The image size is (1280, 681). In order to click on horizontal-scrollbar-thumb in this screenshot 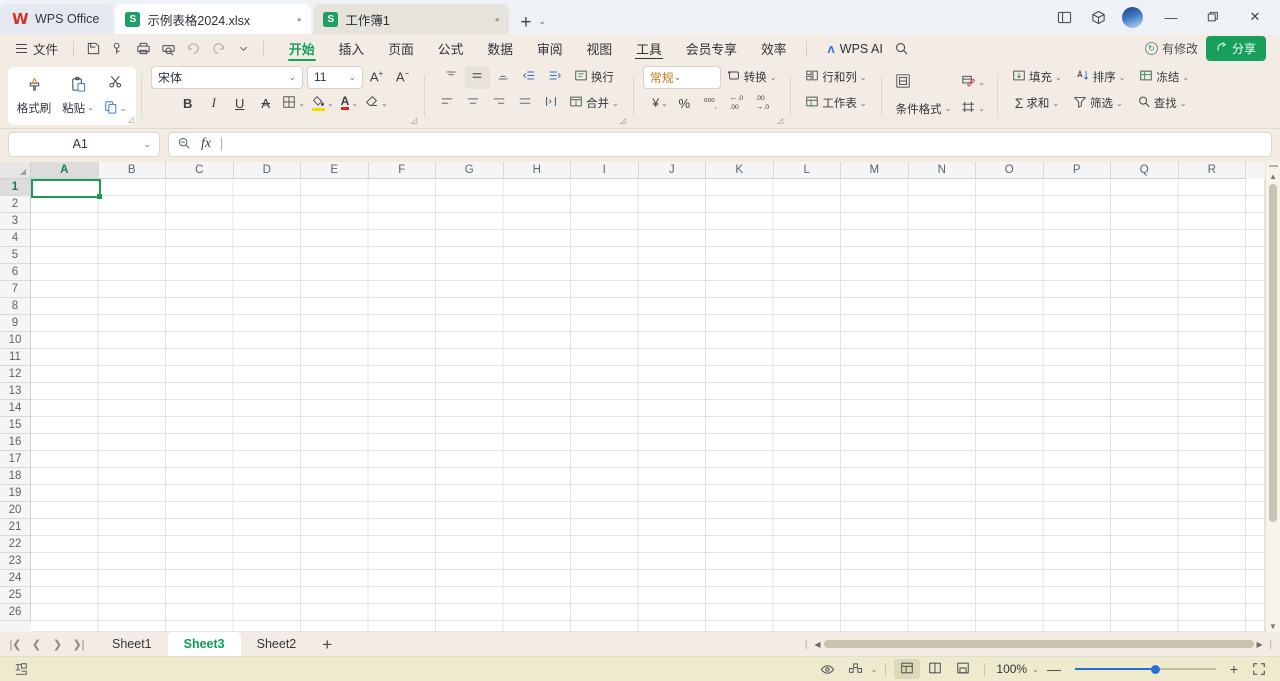, I will do `click(1038, 644)`.